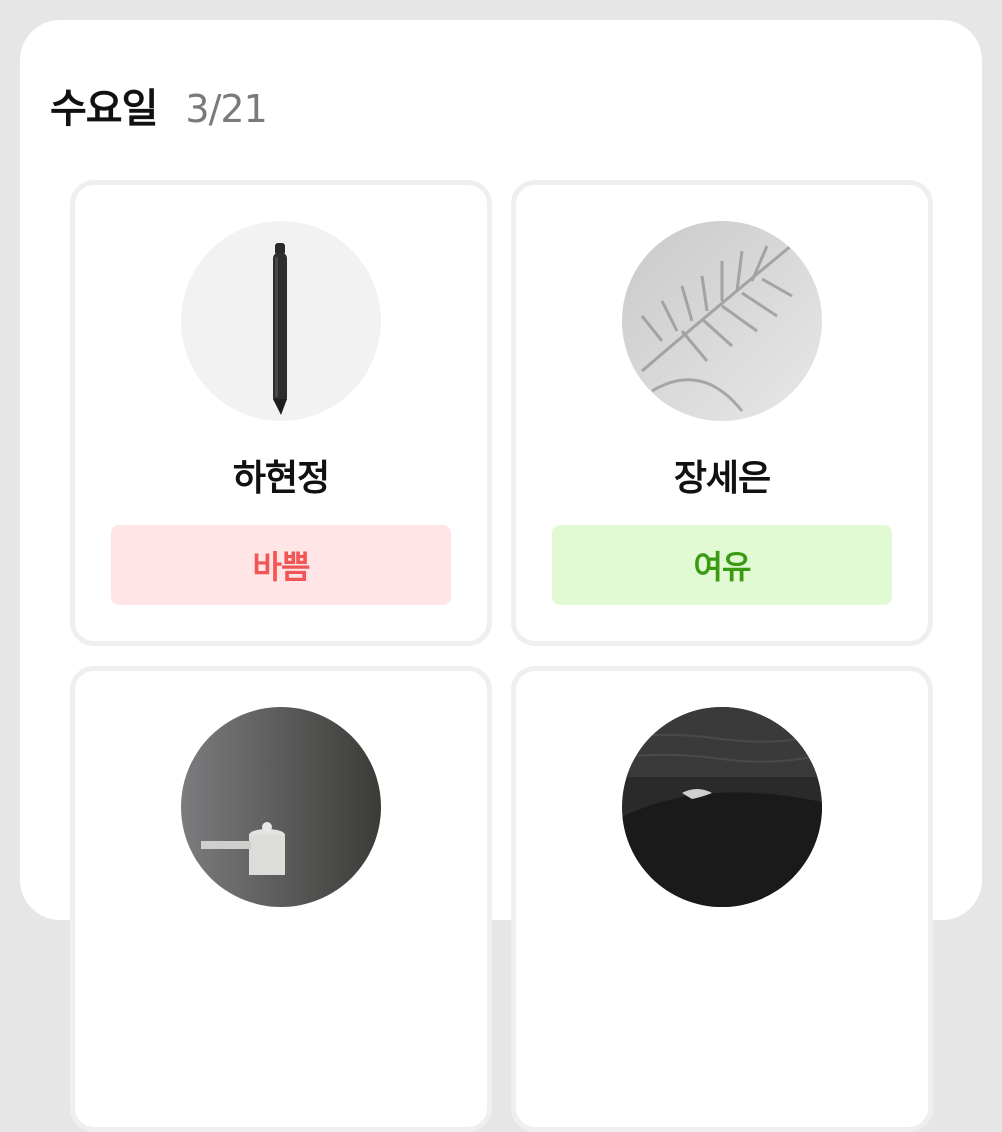 The height and width of the screenshot is (1132, 1002). Describe the element at coordinates (722, 565) in the screenshot. I see `status-badge-free: 여유` at that location.